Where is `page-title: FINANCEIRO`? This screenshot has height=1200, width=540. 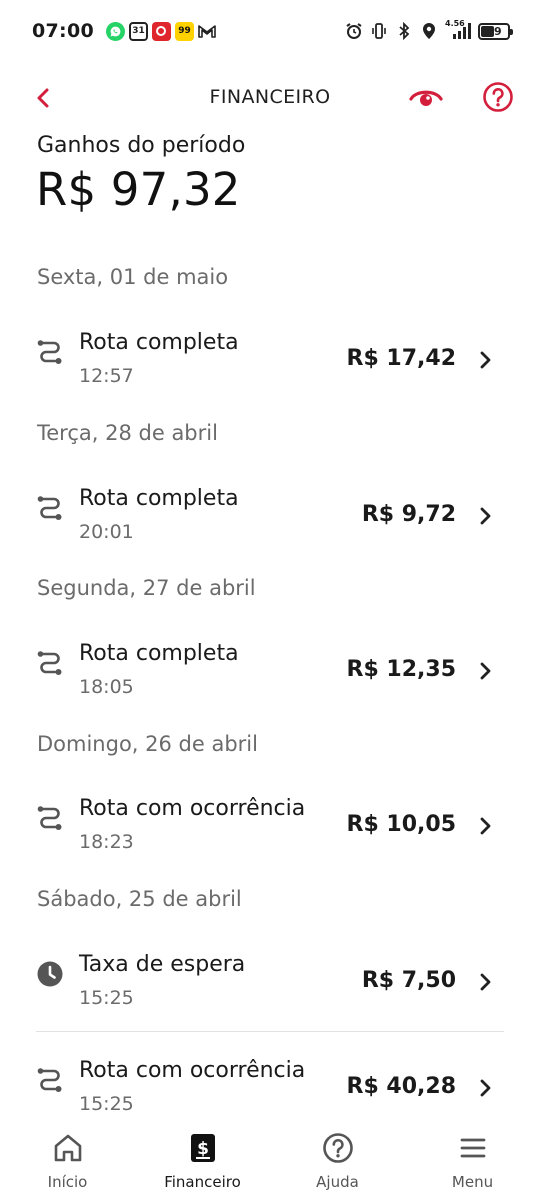 page-title: FINANCEIRO is located at coordinates (270, 97).